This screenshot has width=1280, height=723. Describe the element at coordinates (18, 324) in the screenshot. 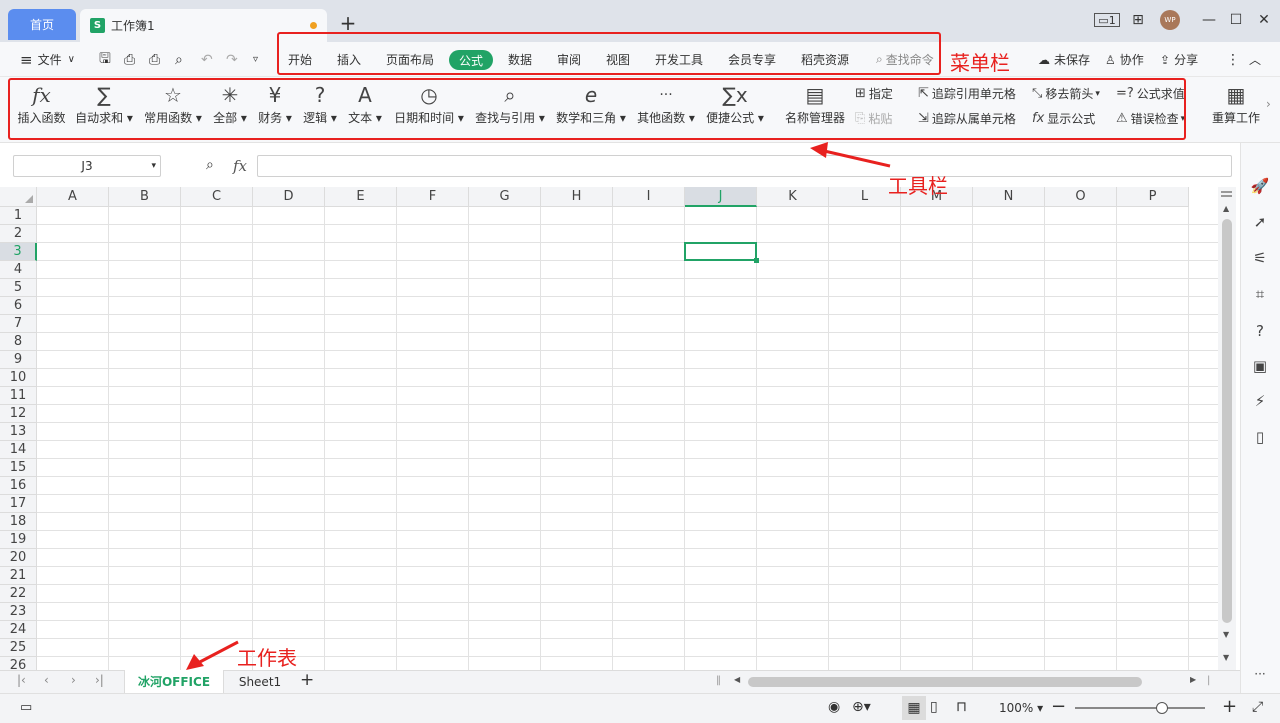

I see `row-header-7: 7` at that location.